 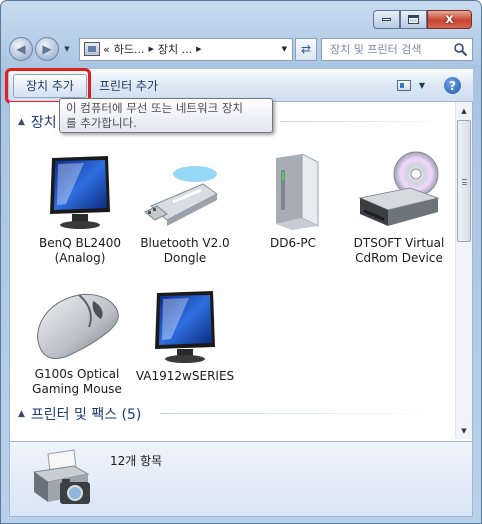 What do you see at coordinates (181, 196) in the screenshot?
I see `bluetooth-dongle-icon` at bounding box center [181, 196].